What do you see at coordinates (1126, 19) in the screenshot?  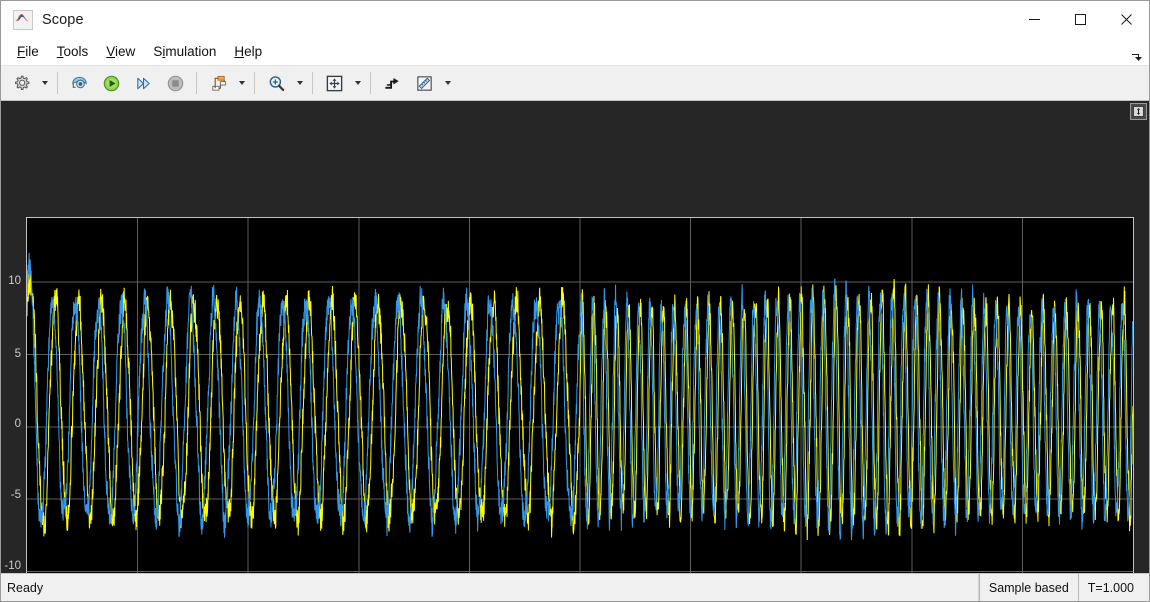 I see `close-icon` at bounding box center [1126, 19].